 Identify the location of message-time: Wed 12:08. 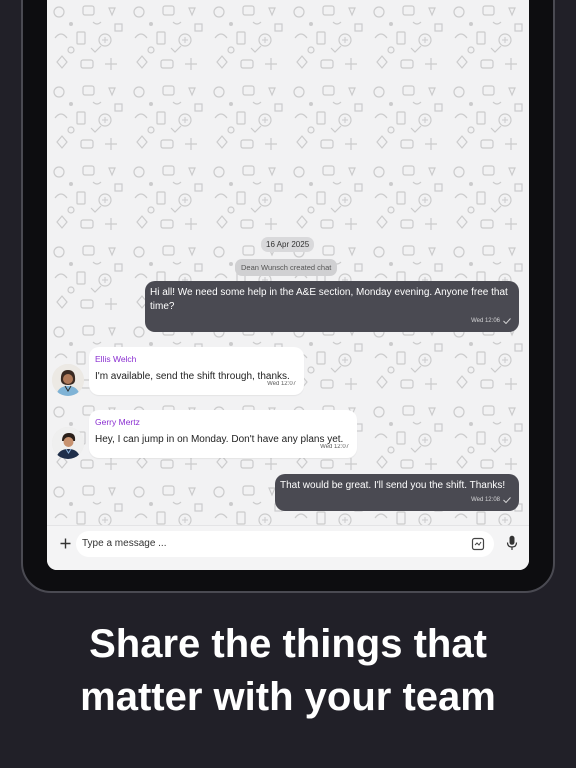
(485, 500).